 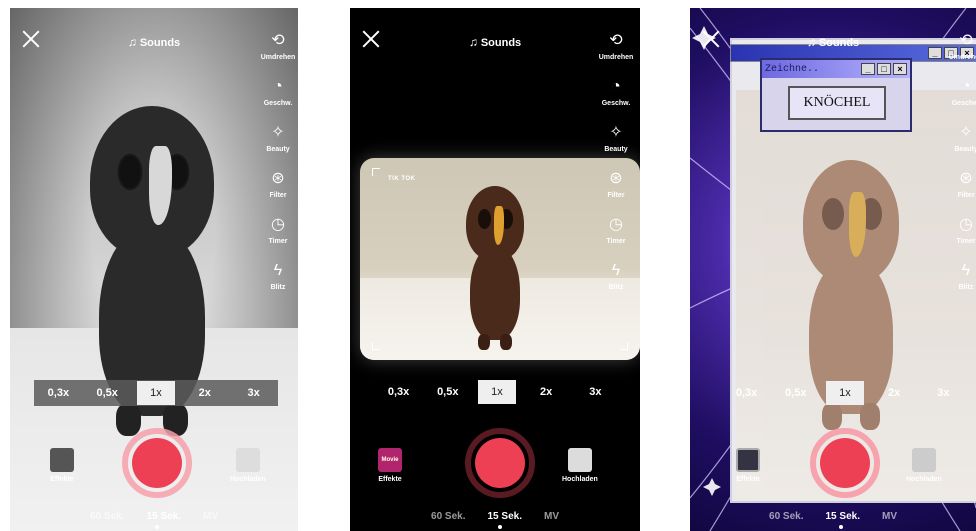 I want to click on minimize-icon: _, so click(x=868, y=69).